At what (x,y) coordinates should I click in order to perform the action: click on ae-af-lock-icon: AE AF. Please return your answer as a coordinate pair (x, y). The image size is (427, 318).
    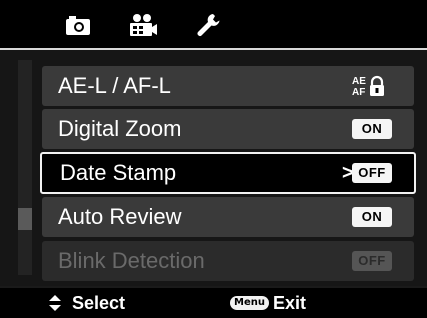
    Looking at the image, I should click on (368, 86).